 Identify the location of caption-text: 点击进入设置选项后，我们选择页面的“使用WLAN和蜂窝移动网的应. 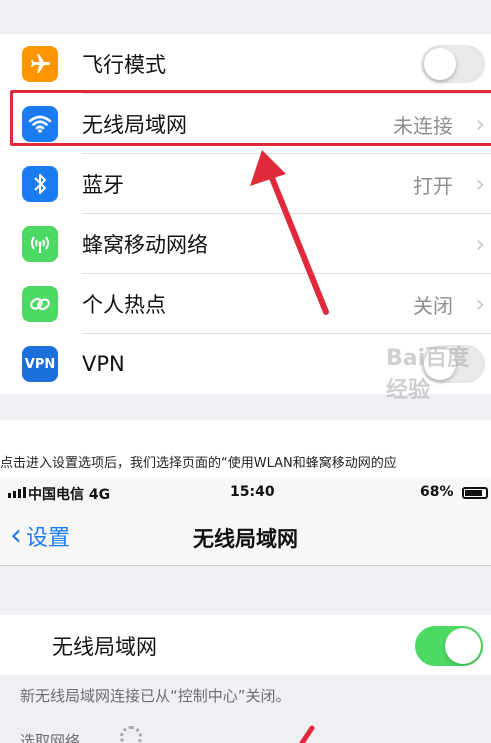
(198, 463).